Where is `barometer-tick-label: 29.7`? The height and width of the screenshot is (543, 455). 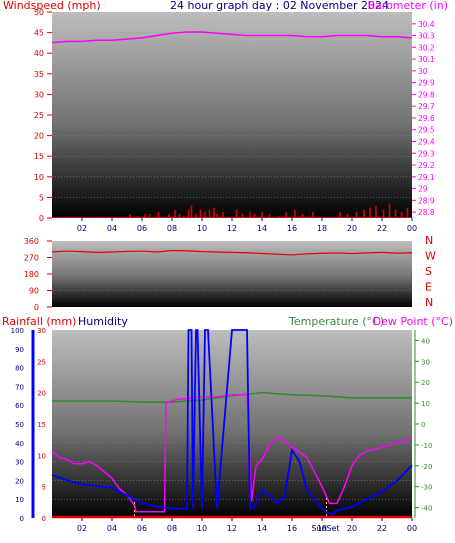 barometer-tick-label: 29.7 is located at coordinates (426, 106).